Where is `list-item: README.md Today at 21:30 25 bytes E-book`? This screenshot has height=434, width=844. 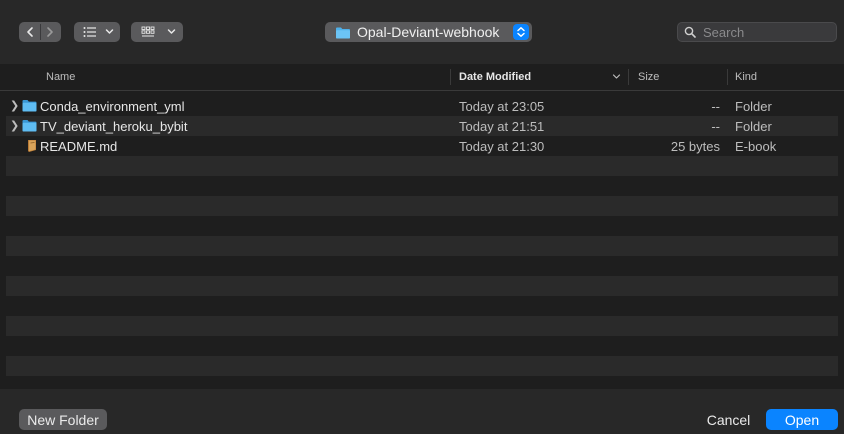
list-item: README.md Today at 21:30 25 bytes E-book is located at coordinates (422, 146).